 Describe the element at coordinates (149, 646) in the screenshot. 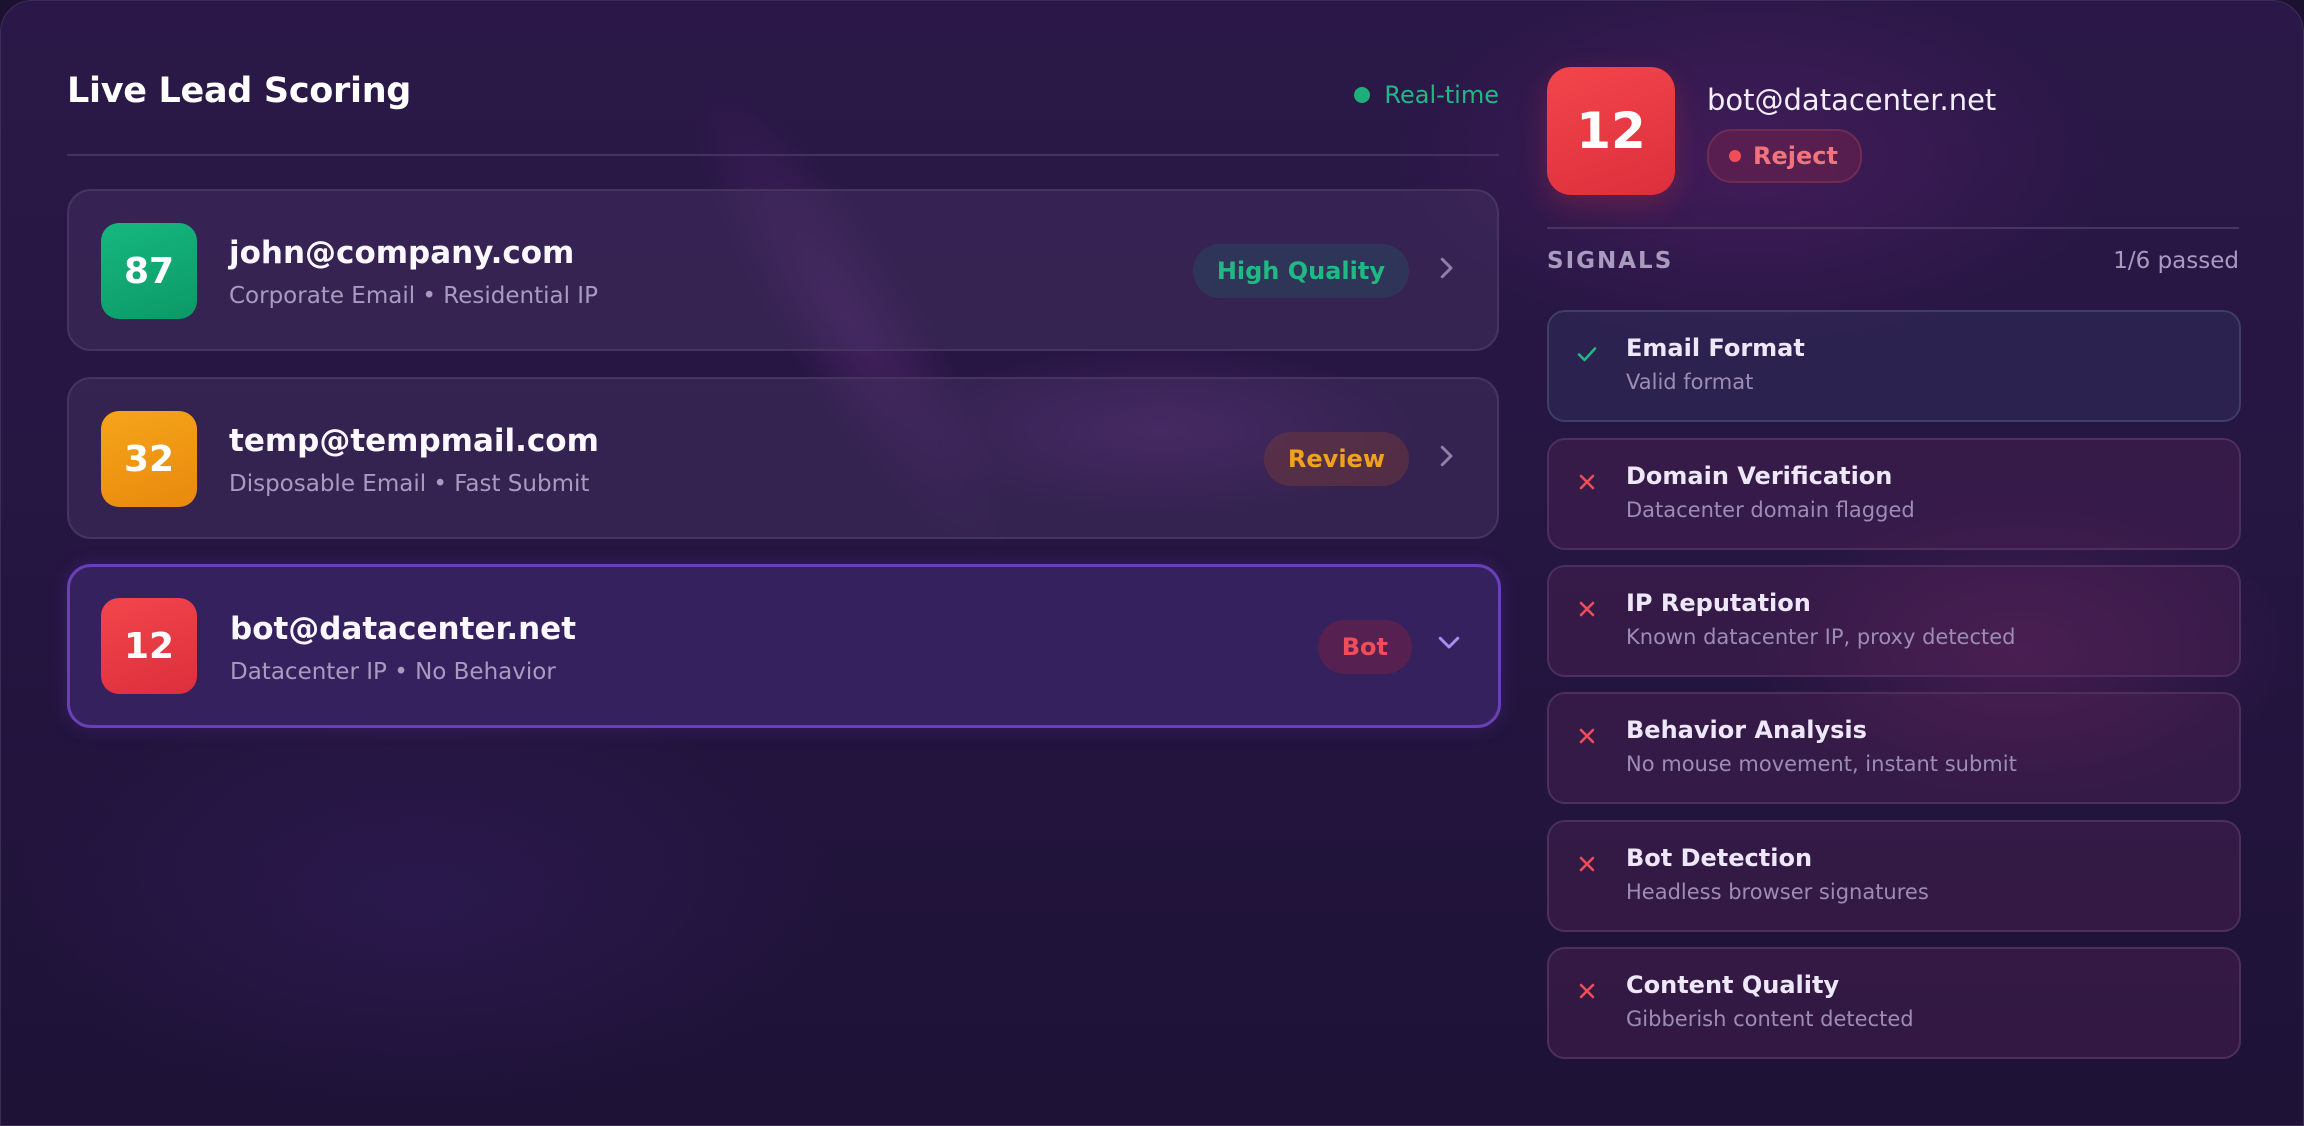

I see `score-badge: 12` at that location.